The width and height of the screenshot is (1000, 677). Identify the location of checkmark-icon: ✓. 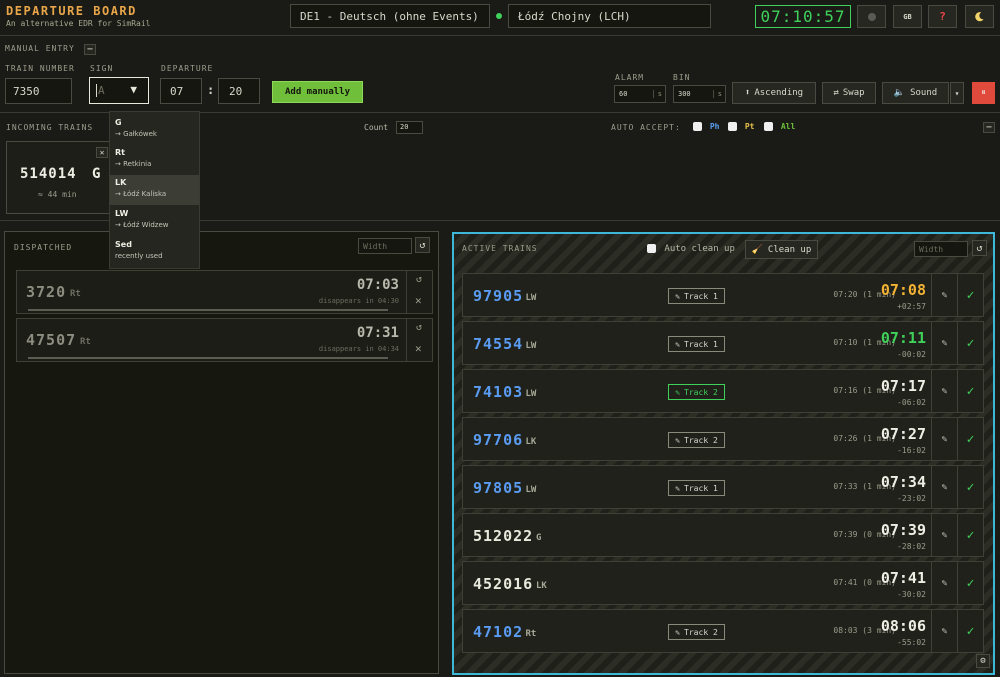
(970, 295).